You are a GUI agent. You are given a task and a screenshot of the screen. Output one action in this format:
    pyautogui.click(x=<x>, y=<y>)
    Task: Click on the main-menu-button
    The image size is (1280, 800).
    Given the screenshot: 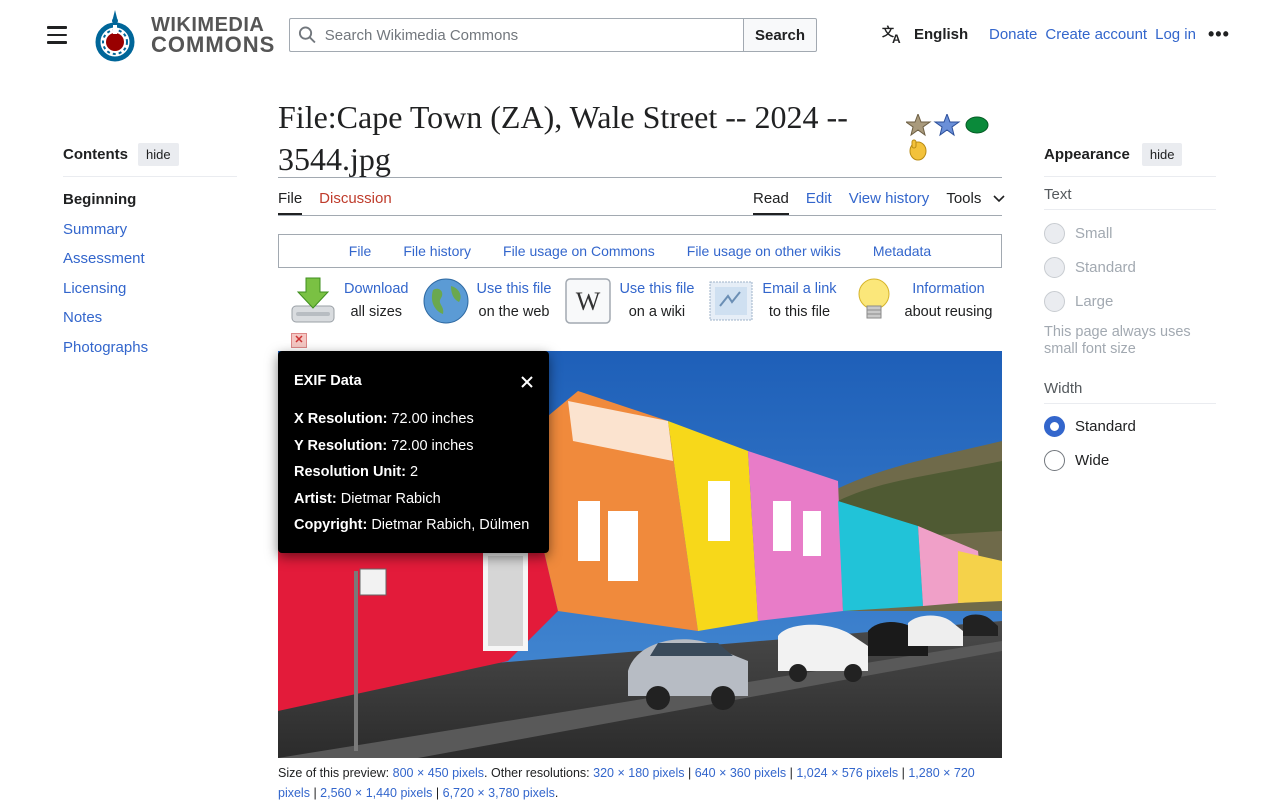 What is the action you would take?
    pyautogui.click(x=57, y=35)
    